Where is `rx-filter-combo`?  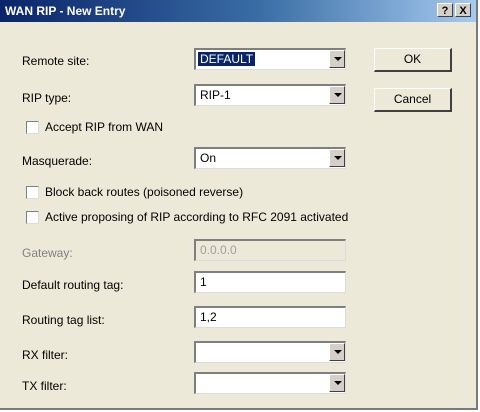 rx-filter-combo is located at coordinates (270, 352).